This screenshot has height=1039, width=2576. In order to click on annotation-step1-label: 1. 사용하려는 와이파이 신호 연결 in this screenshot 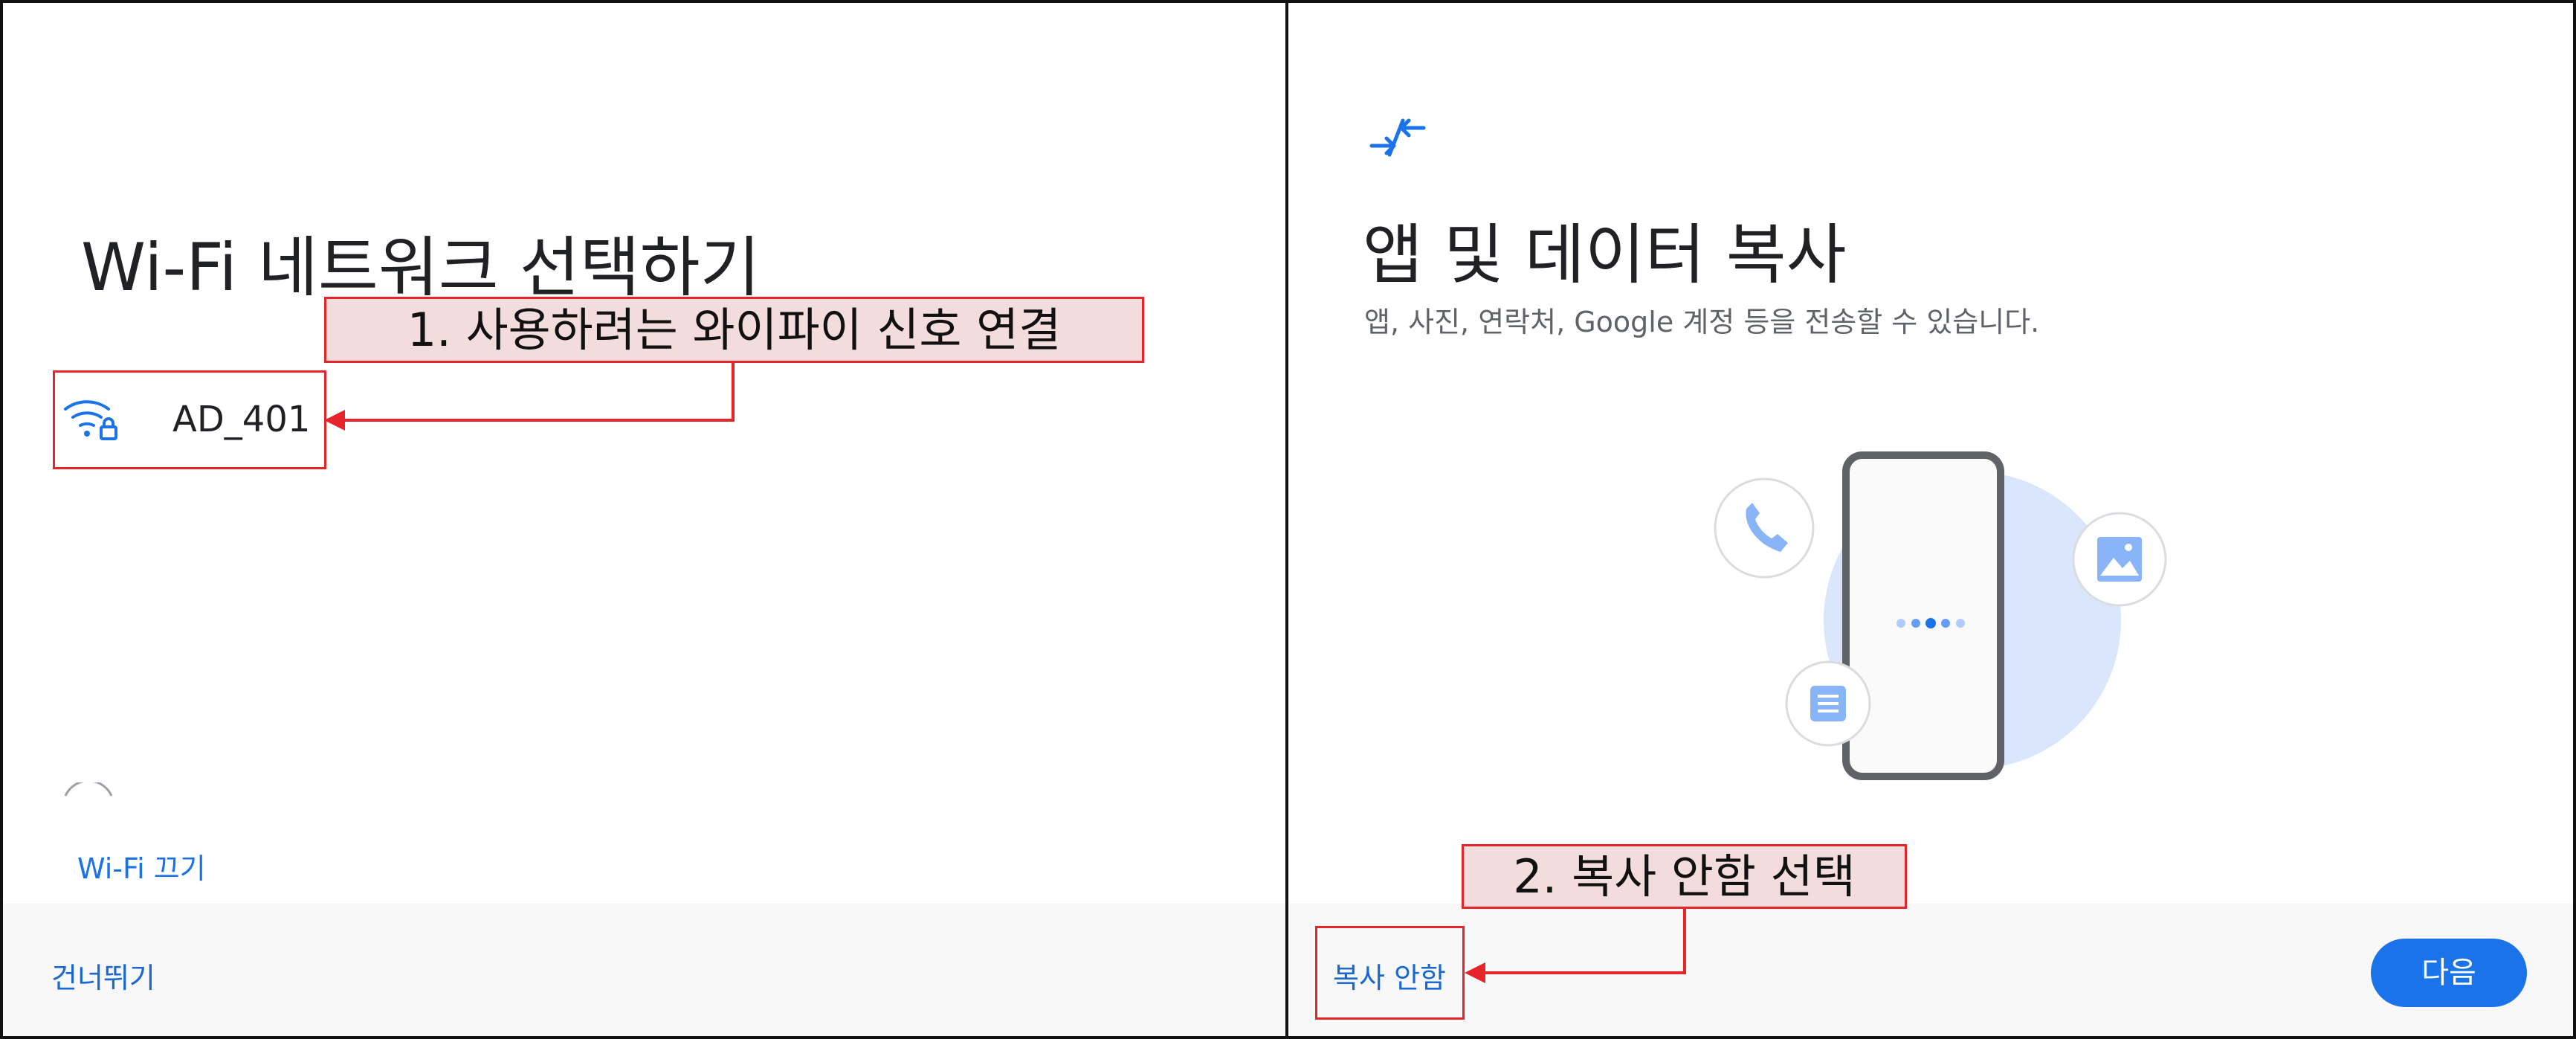, I will do `click(734, 330)`.